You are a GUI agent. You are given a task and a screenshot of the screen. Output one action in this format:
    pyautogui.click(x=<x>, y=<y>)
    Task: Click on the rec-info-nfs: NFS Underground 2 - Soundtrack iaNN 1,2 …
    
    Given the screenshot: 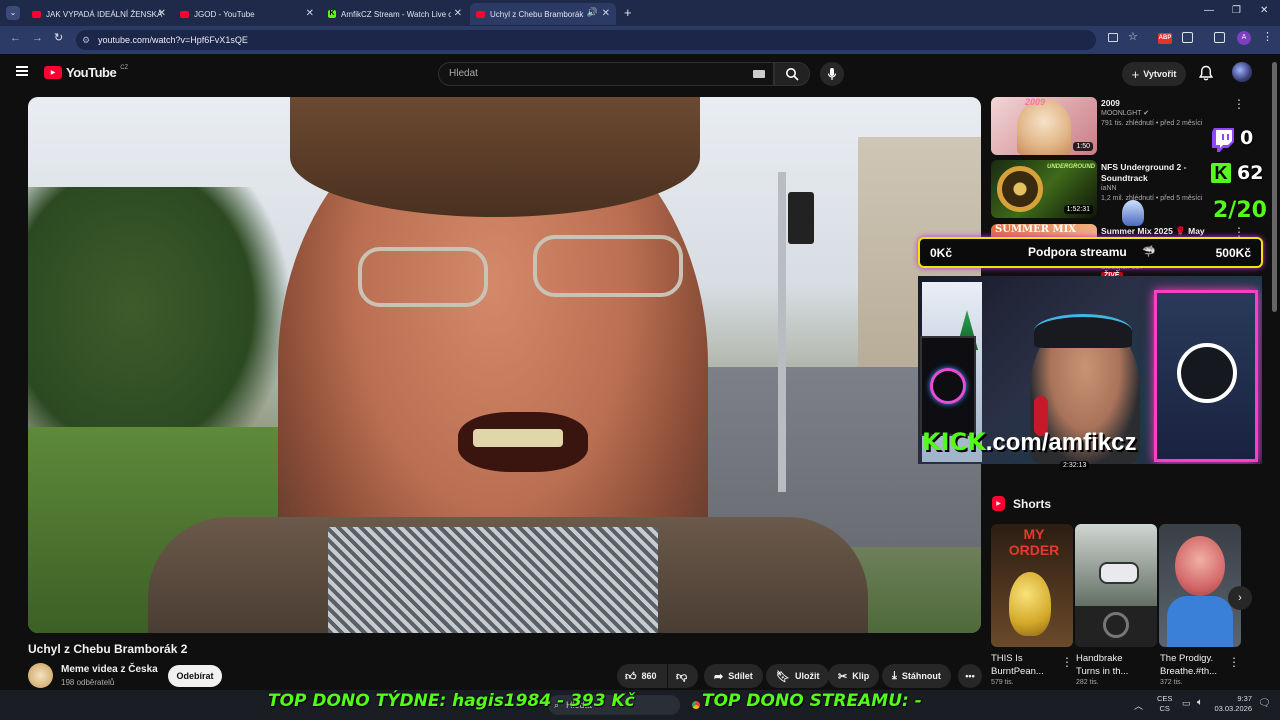 What is the action you would take?
    pyautogui.click(x=1156, y=183)
    